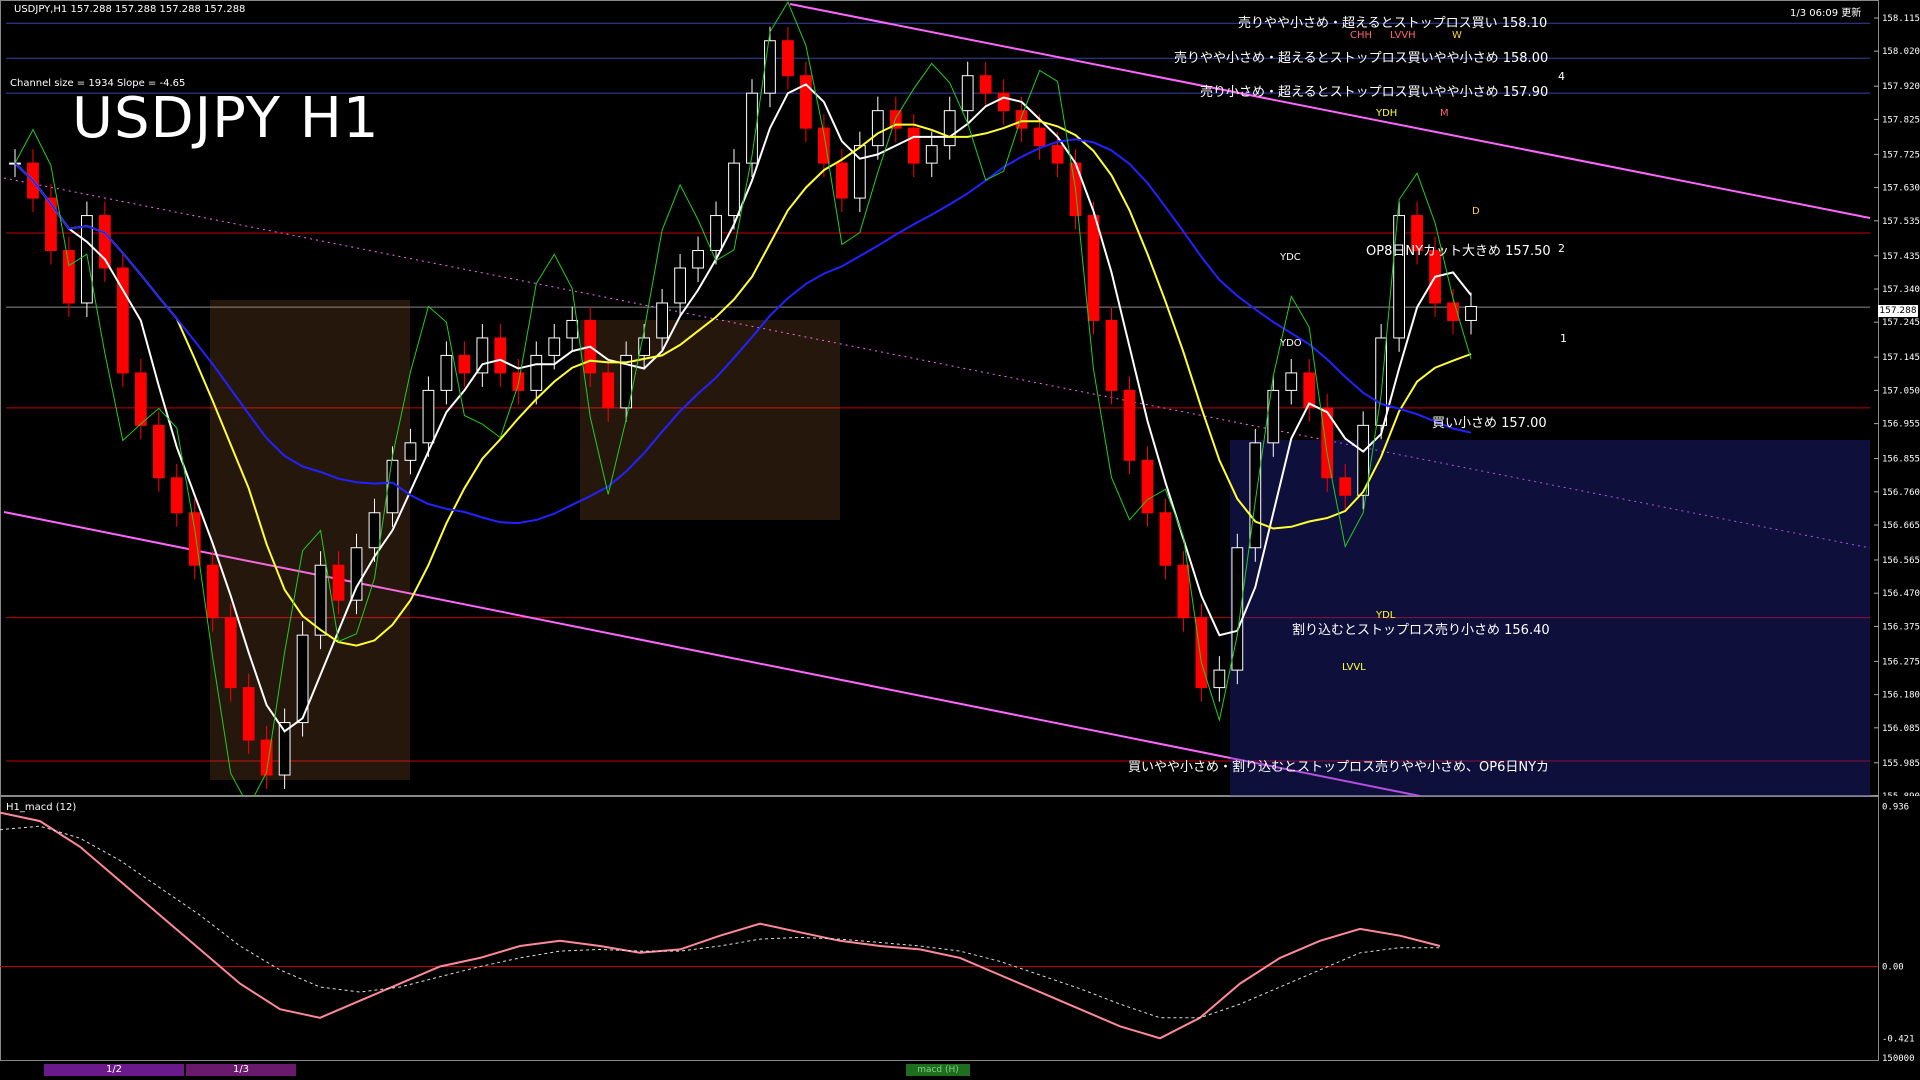  Describe the element at coordinates (1361, 35) in the screenshot. I see `label-chh: CHH` at that location.